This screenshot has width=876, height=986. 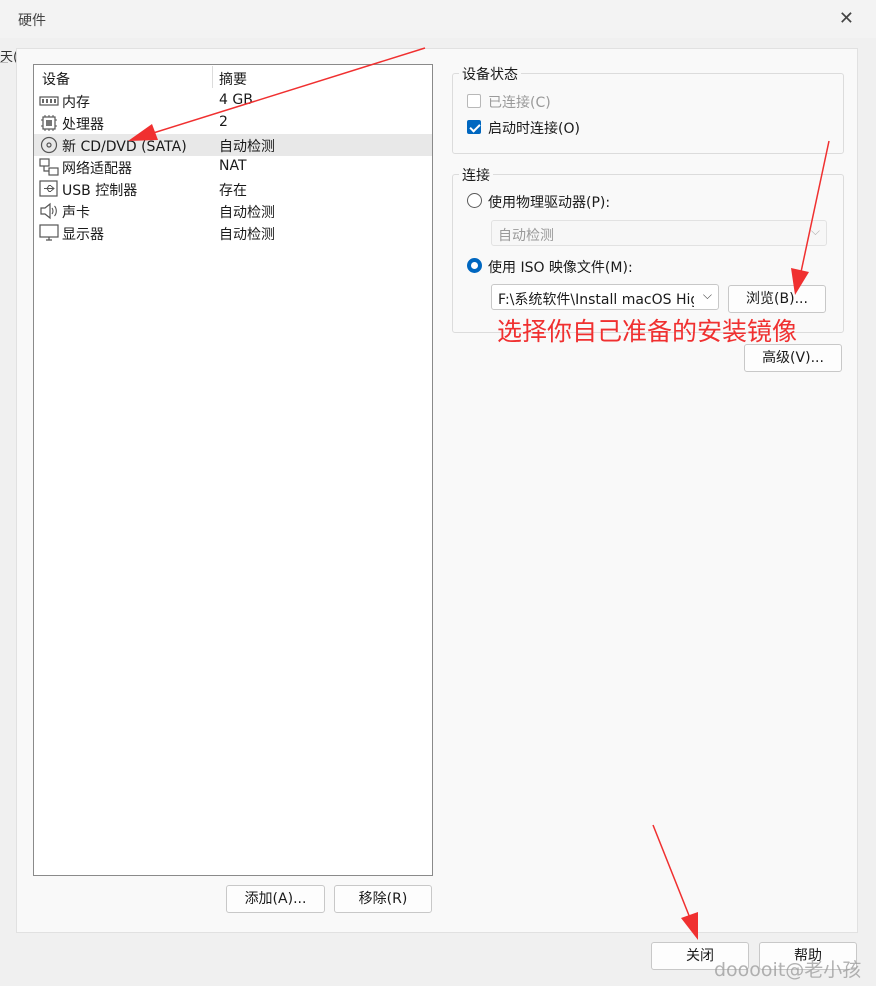 What do you see at coordinates (549, 202) in the screenshot?
I see `physical-drive-label: 使用物理驱动器(P):` at bounding box center [549, 202].